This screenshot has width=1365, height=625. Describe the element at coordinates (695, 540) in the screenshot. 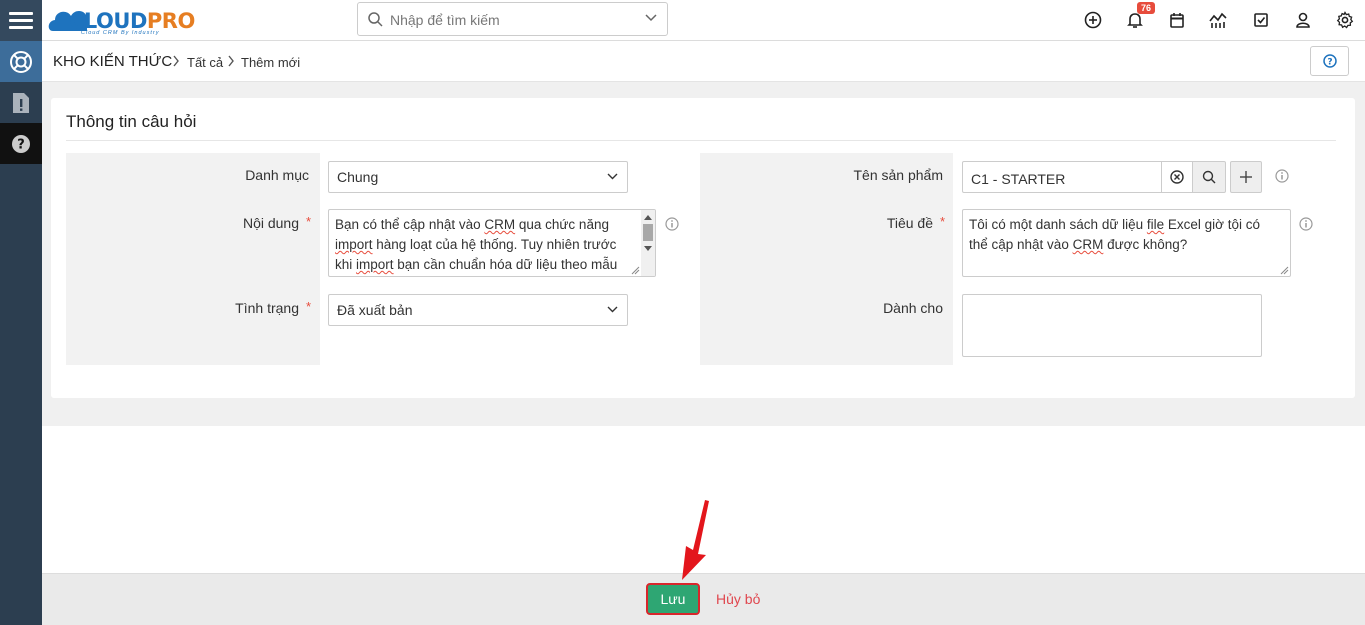

I see `annotation-arrow-icon` at that location.